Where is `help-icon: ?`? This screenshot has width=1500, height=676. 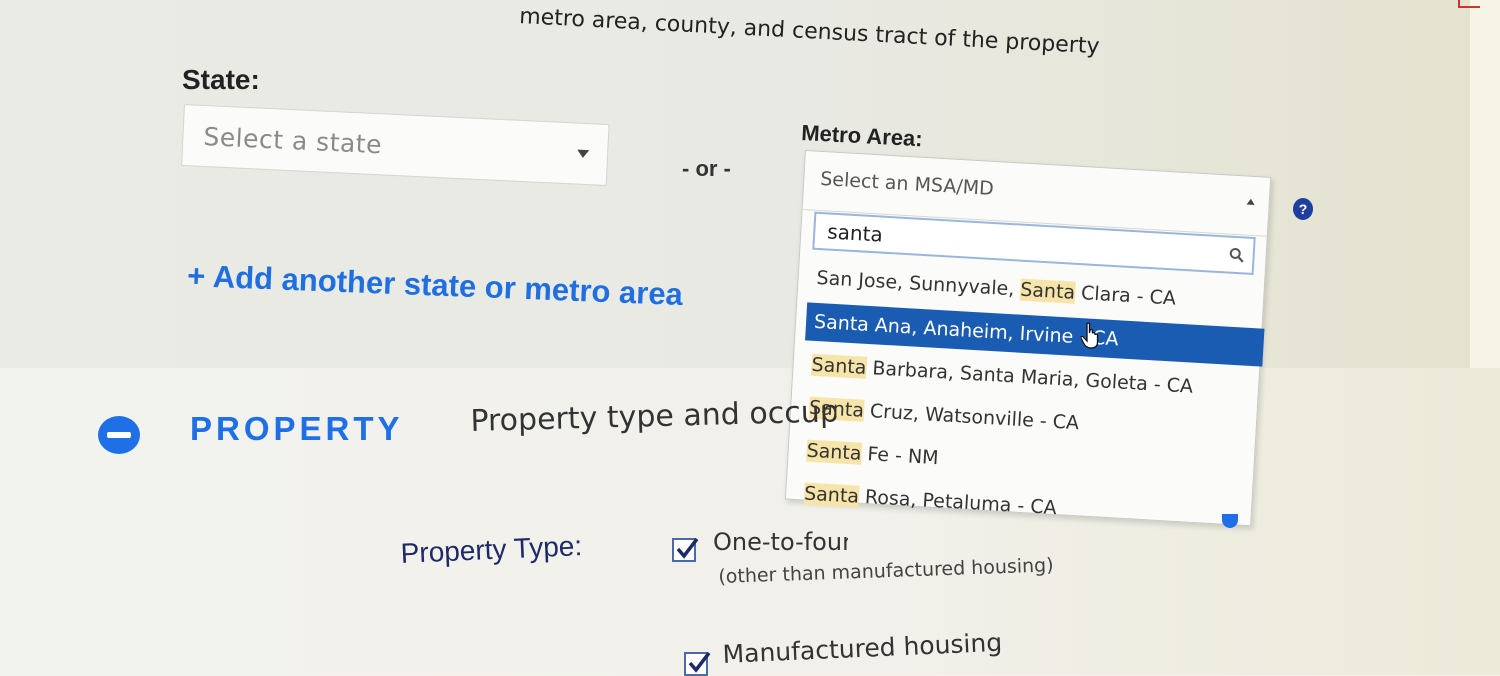 help-icon: ? is located at coordinates (1303, 209).